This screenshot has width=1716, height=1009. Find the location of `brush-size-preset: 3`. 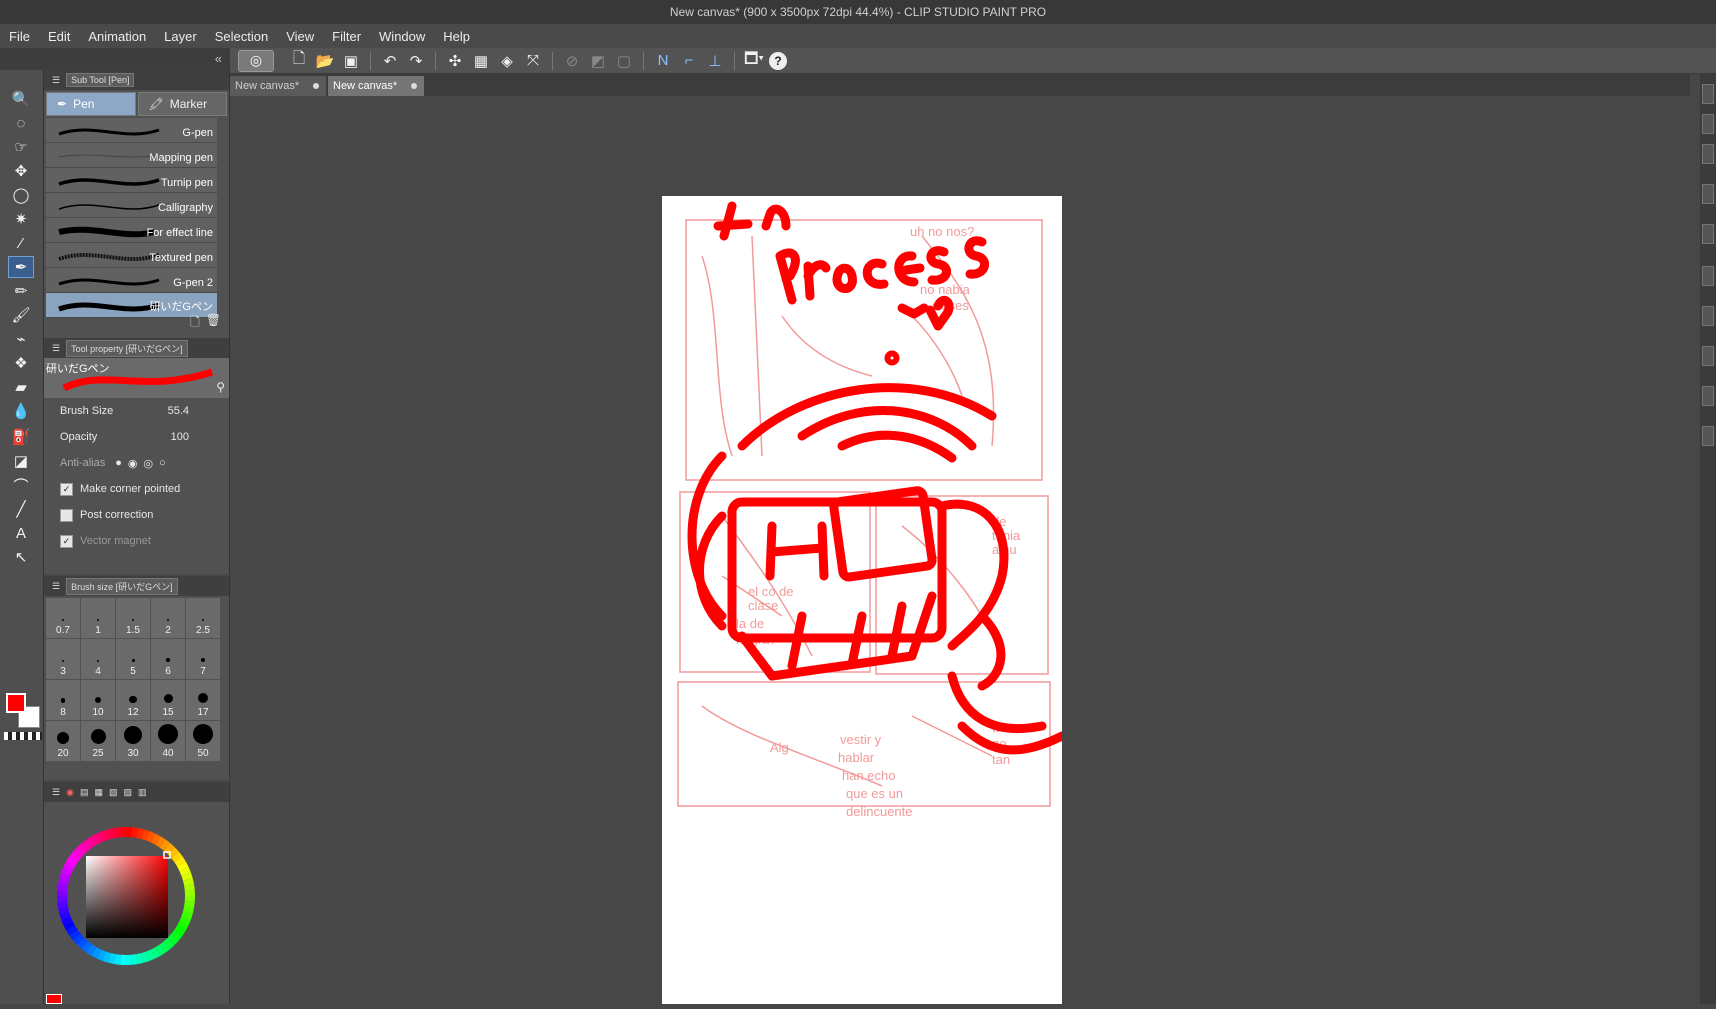

brush-size-preset: 3 is located at coordinates (63, 659).